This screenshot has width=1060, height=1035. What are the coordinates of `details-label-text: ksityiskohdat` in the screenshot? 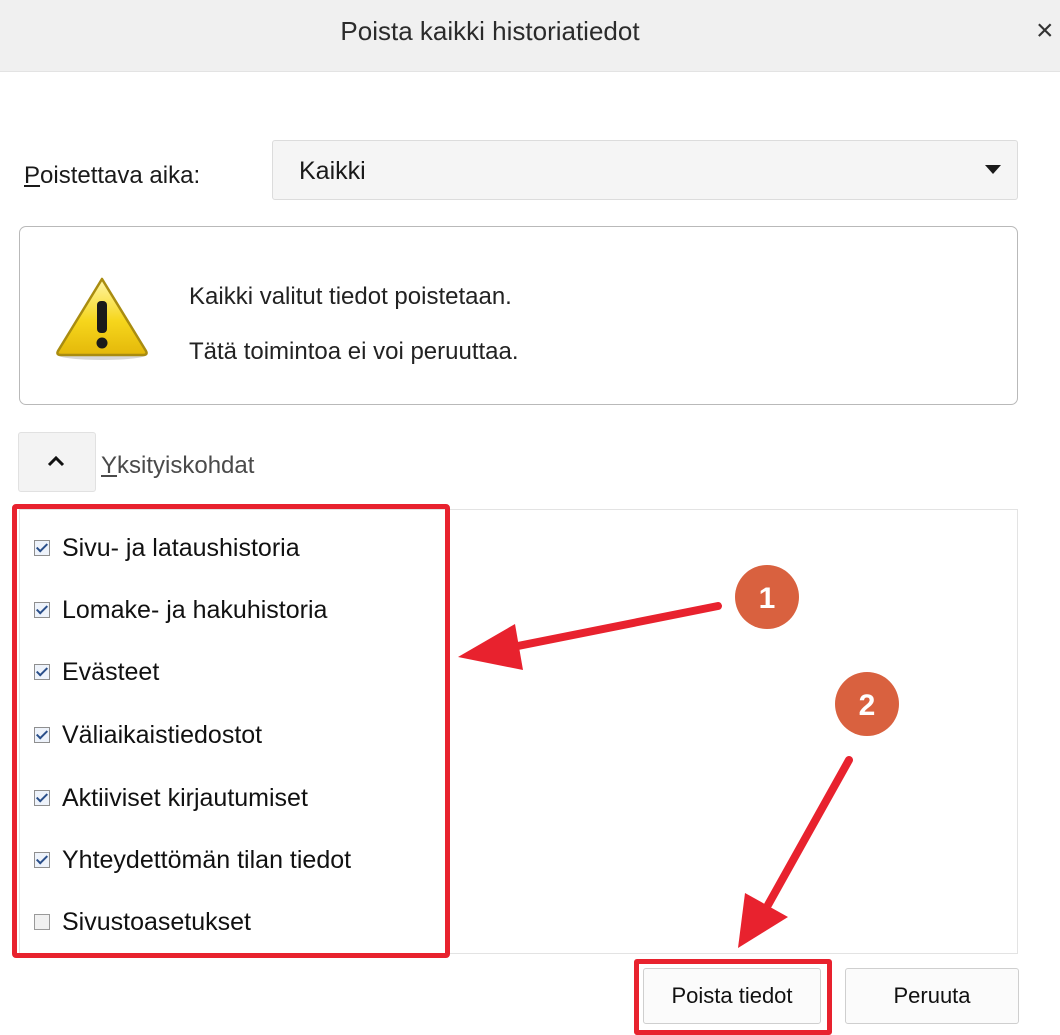 It's located at (186, 465).